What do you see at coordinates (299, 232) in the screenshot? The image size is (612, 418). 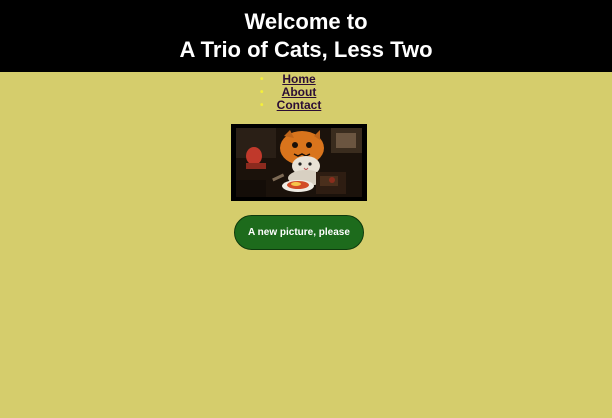 I see `new-picture-button: A new picture, please` at bounding box center [299, 232].